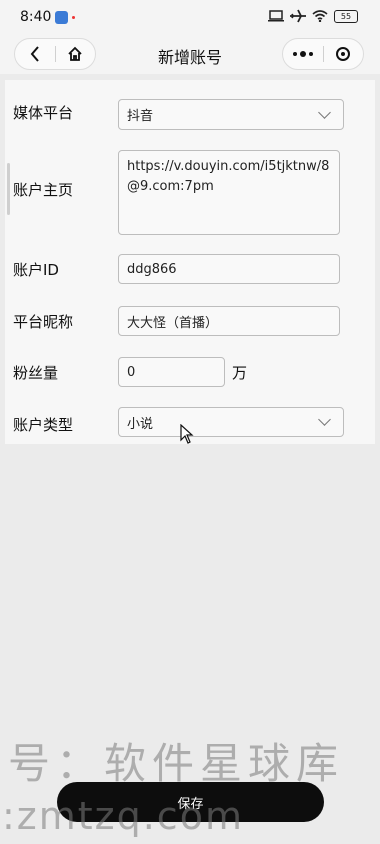 Image resolution: width=380 pixels, height=844 pixels. What do you see at coordinates (231, 114) in the screenshot?
I see `platform-select: 抖音` at bounding box center [231, 114].